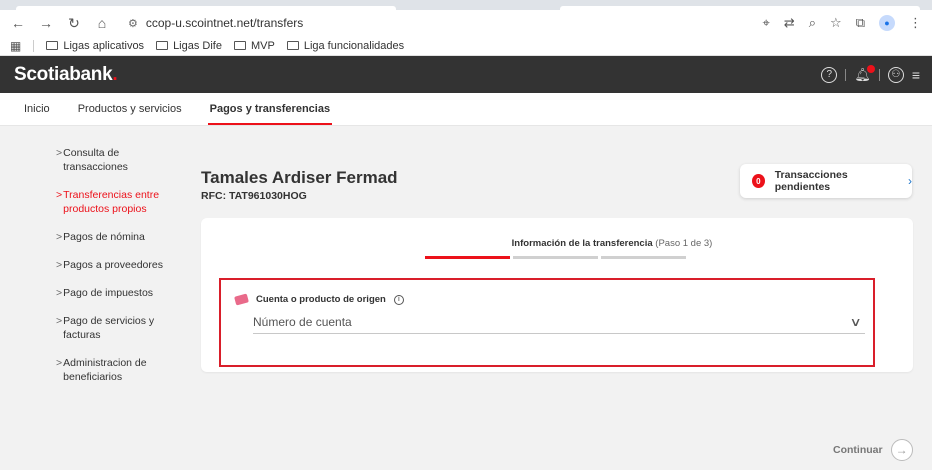 Image resolution: width=932 pixels, height=470 pixels. What do you see at coordinates (121, 293) in the screenshot?
I see `sidebar-item-pago-impuestos: > Pago de impuestos` at bounding box center [121, 293].